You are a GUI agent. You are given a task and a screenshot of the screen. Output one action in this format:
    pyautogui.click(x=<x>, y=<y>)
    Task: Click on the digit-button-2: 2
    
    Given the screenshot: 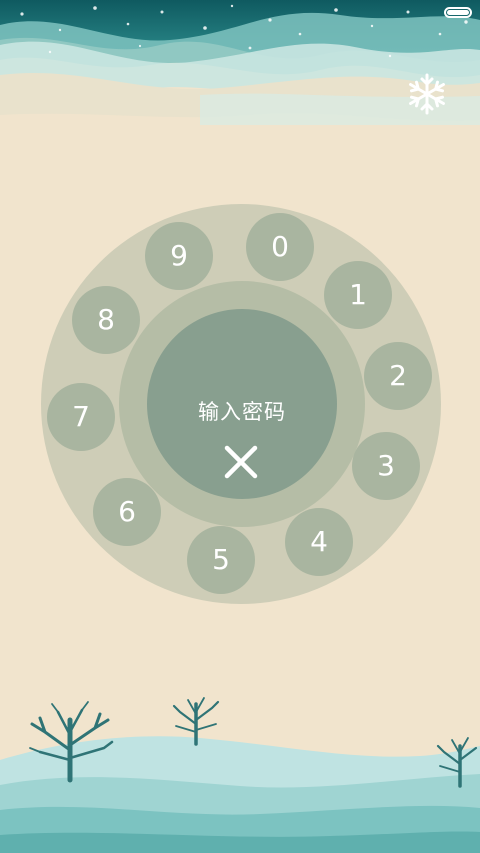 What is the action you would take?
    pyautogui.click(x=398, y=376)
    